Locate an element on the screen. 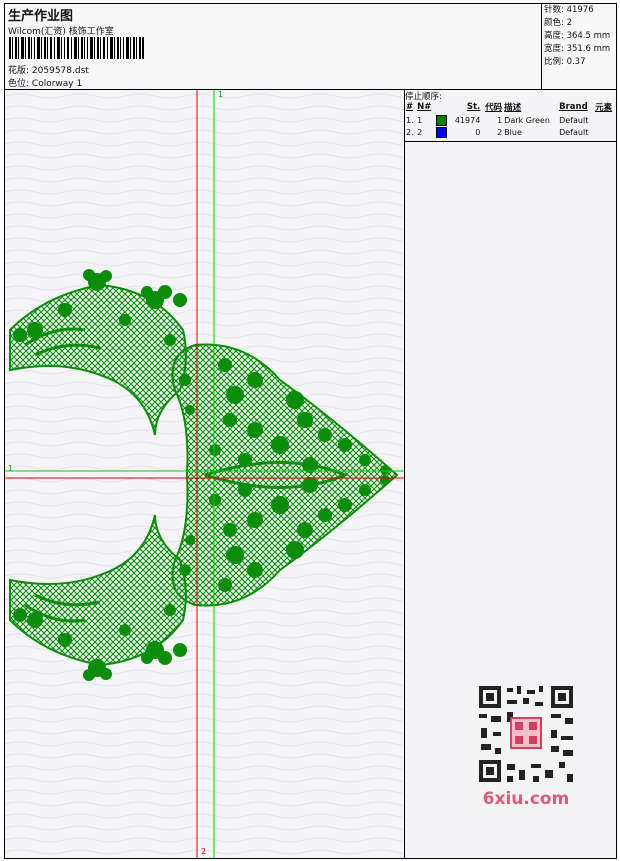  qr-code: 6xiu.com is located at coordinates (526, 745).